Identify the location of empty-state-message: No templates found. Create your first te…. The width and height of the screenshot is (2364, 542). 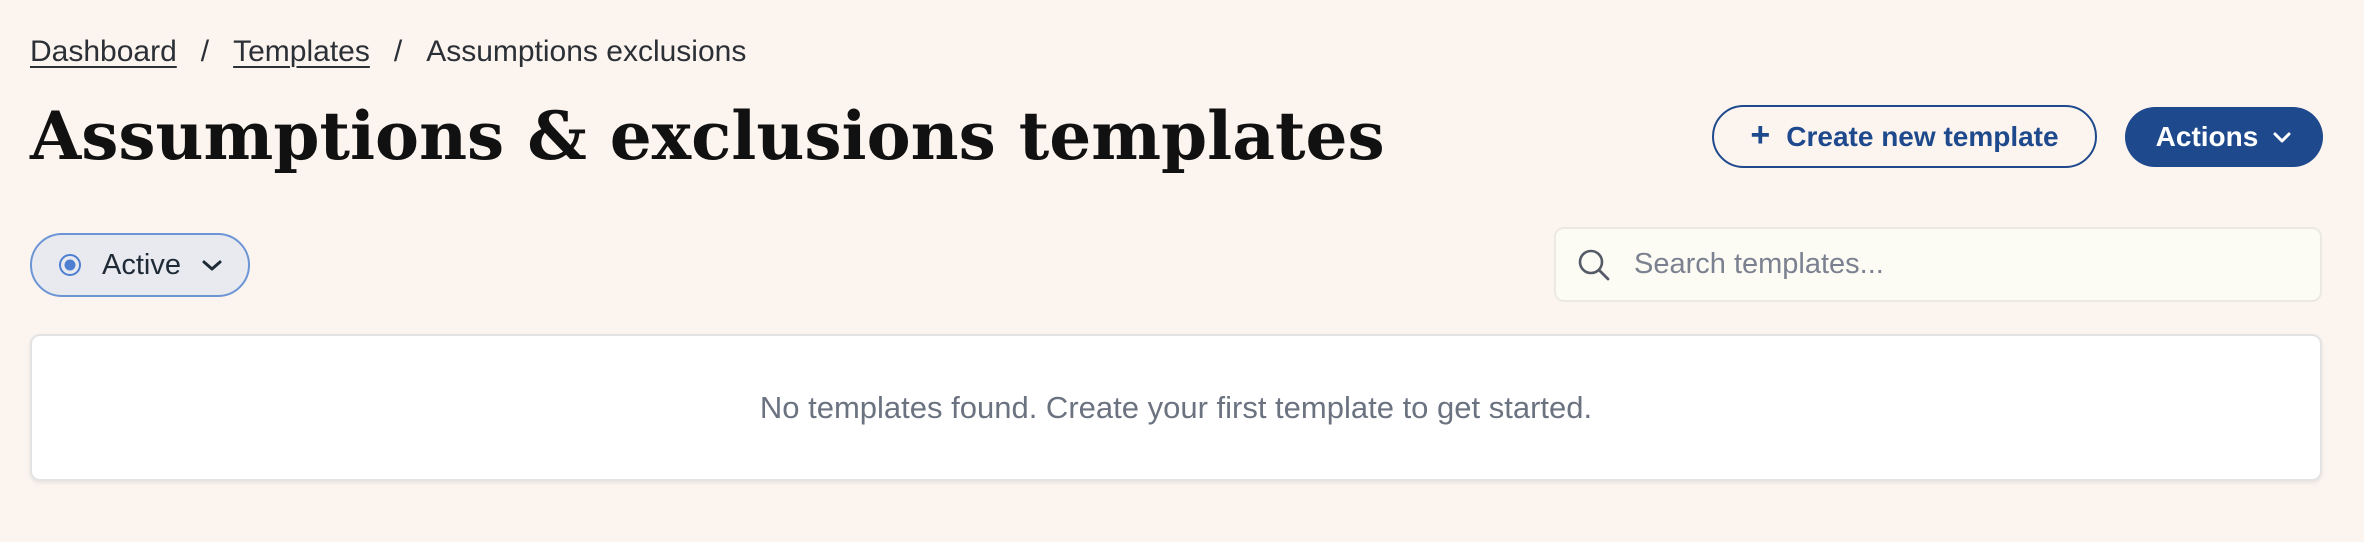
(1176, 407).